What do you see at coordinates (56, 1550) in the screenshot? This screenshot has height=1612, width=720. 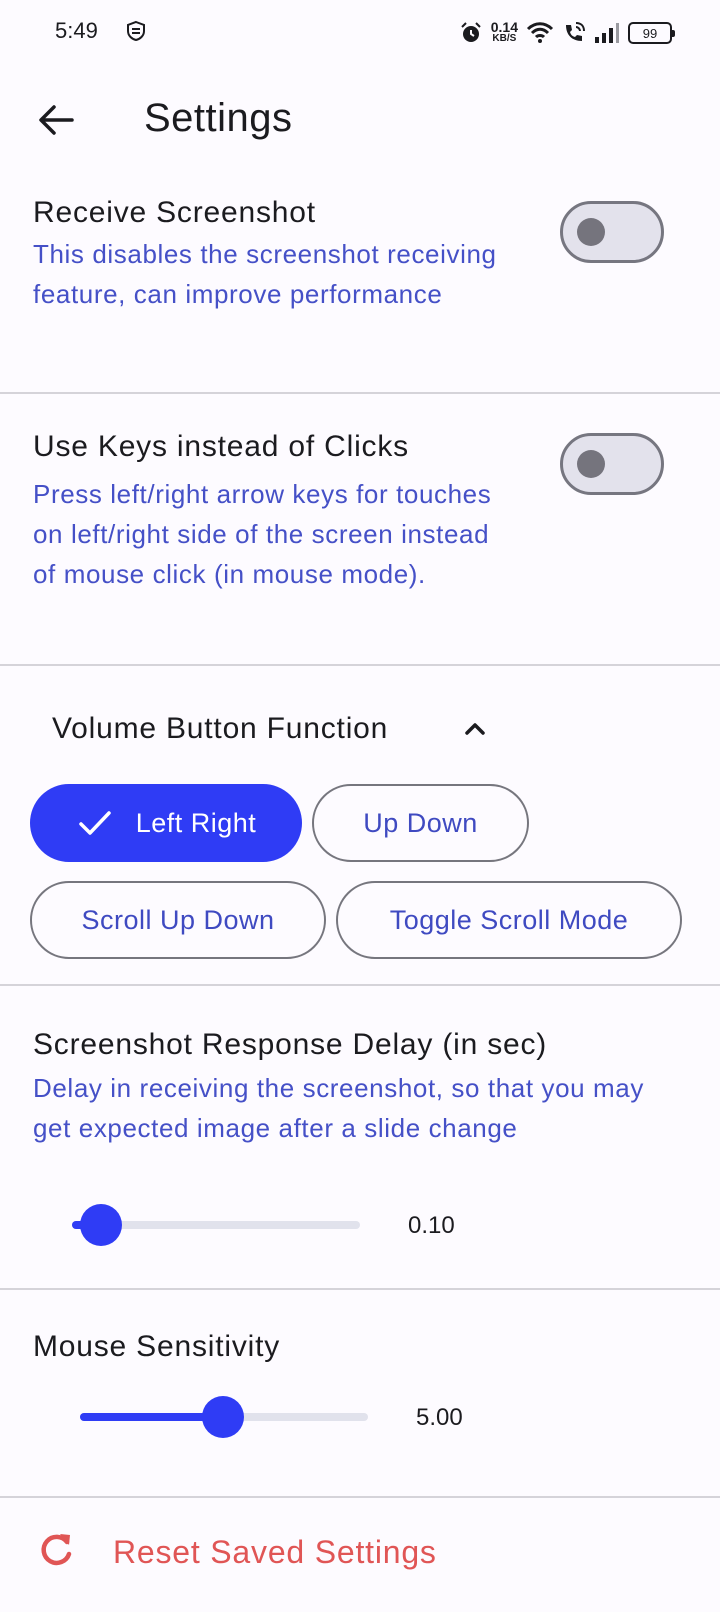 I see `refresh-icon` at bounding box center [56, 1550].